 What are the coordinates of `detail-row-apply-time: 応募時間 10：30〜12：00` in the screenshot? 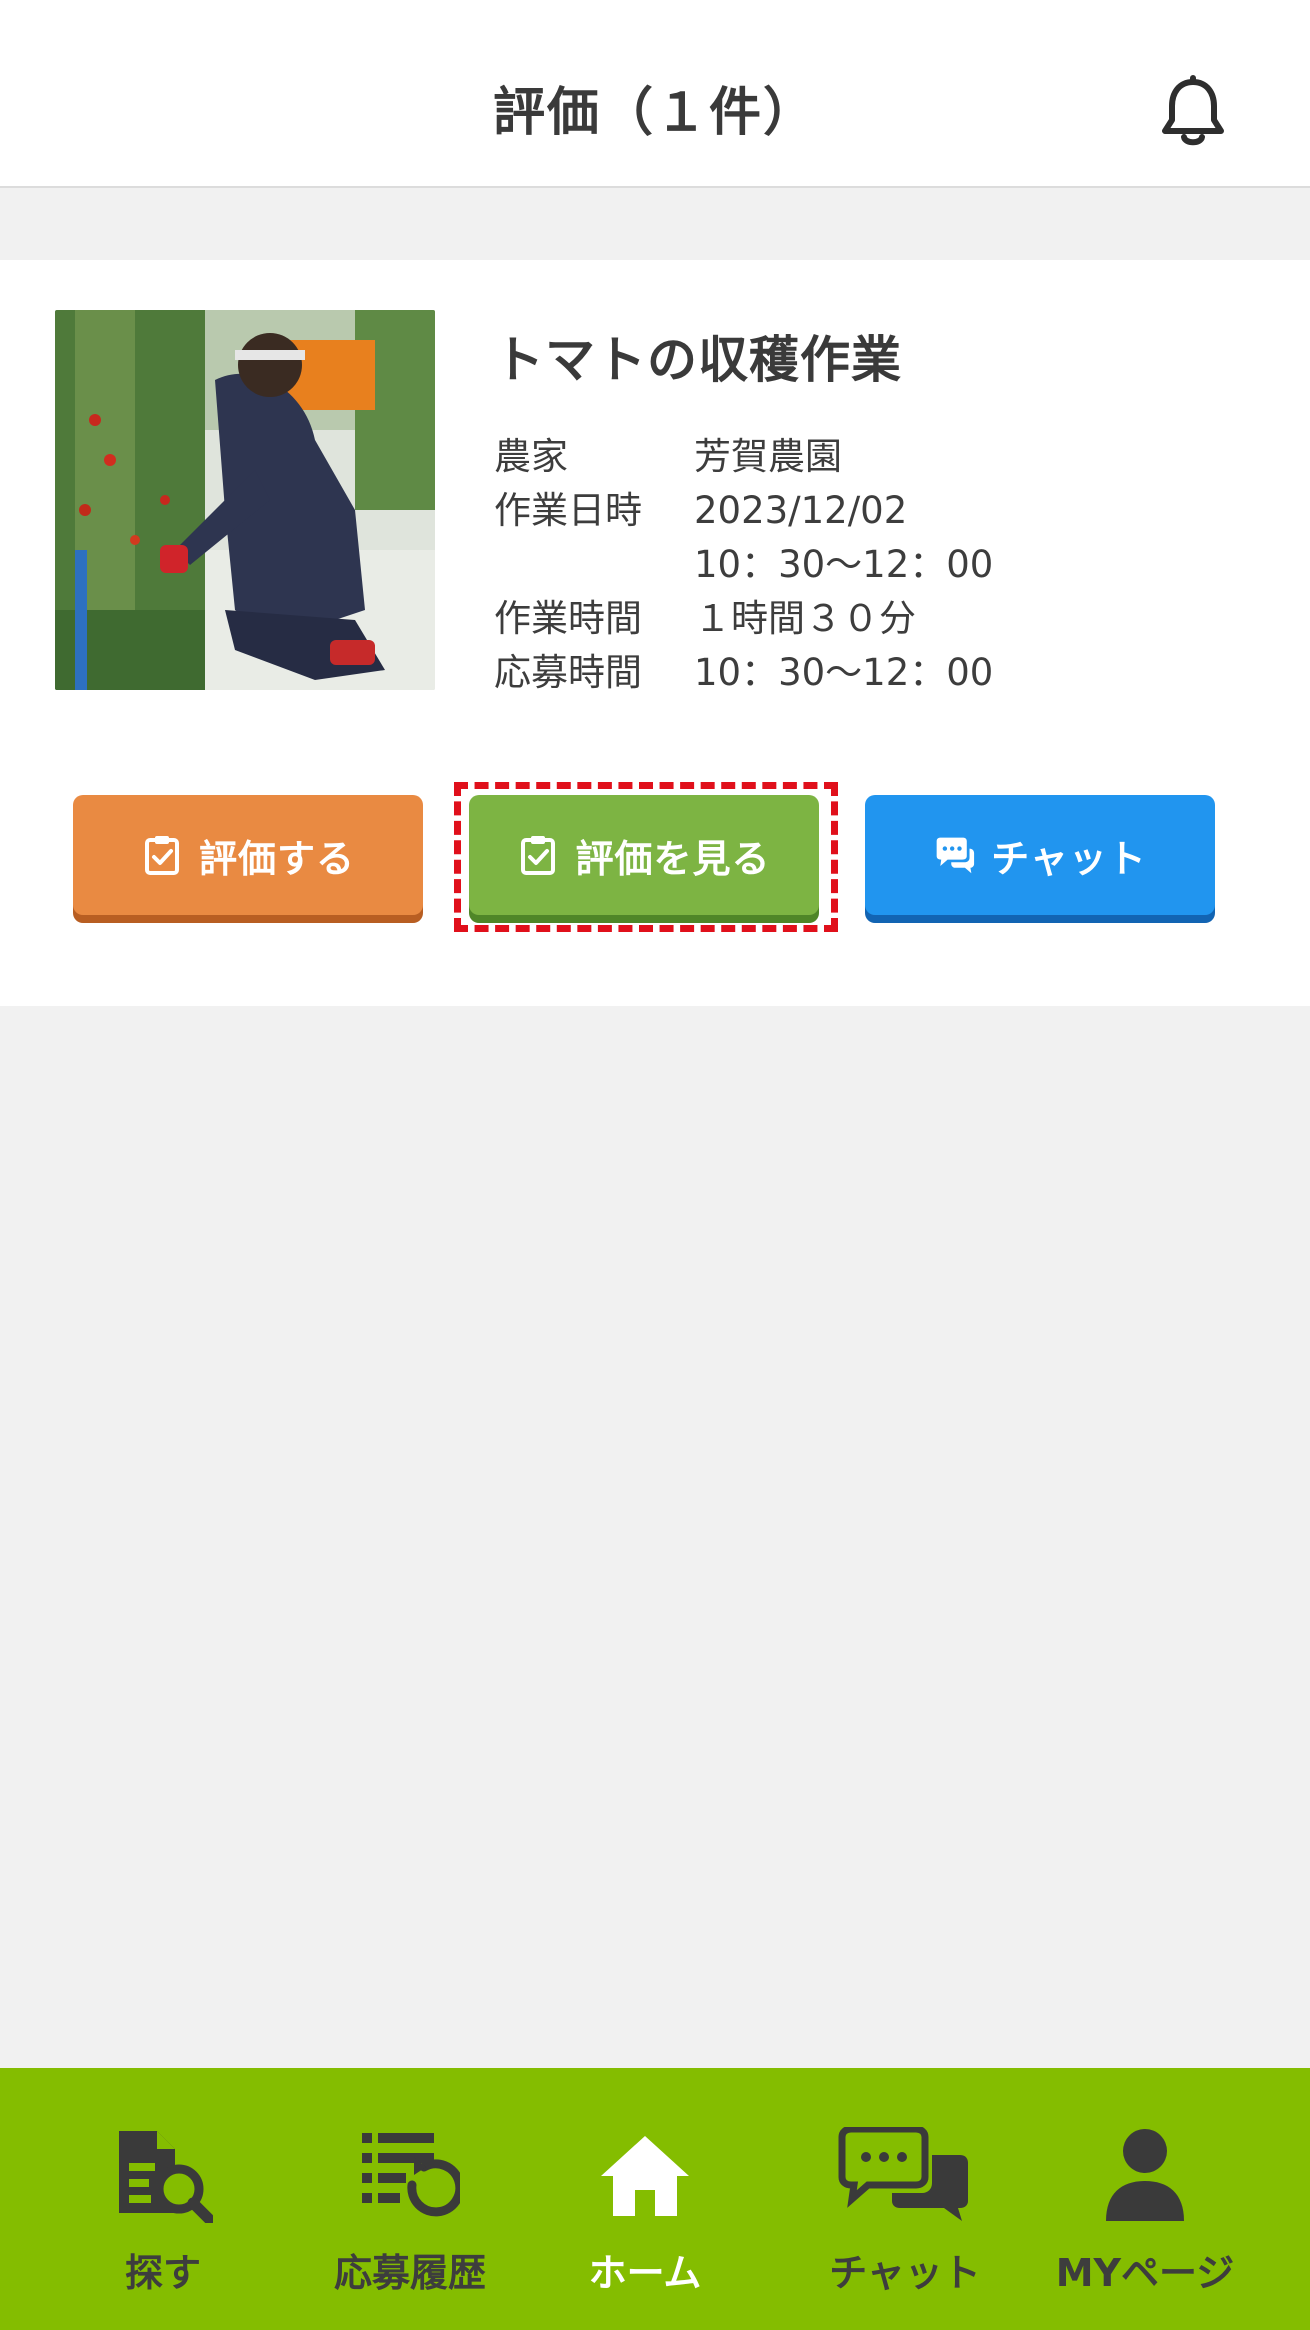 It's located at (743, 673).